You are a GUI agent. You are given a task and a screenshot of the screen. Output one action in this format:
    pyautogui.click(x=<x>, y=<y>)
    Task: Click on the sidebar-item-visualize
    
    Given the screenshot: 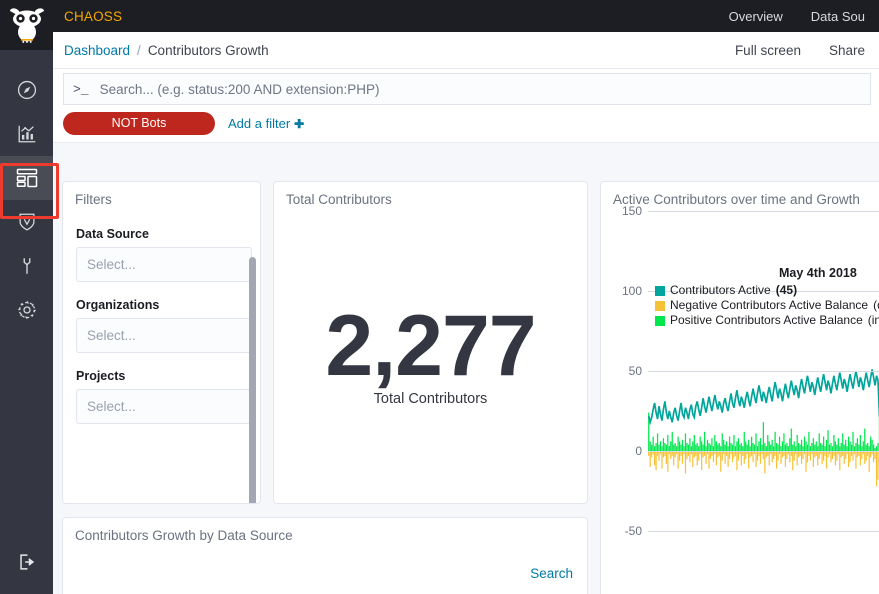 What is the action you would take?
    pyautogui.click(x=26, y=134)
    